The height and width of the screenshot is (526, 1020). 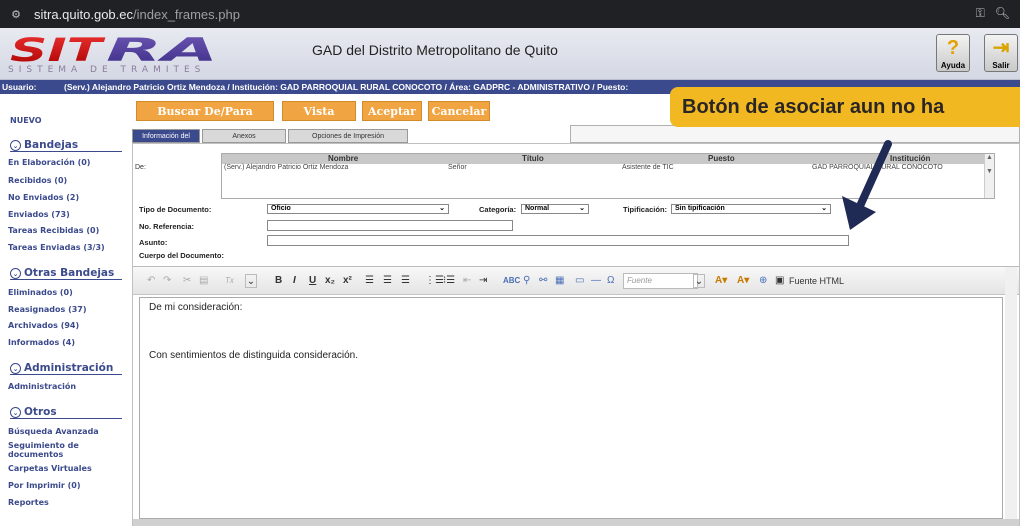 What do you see at coordinates (579, 281) in the screenshot?
I see `table-icon: ▭` at bounding box center [579, 281].